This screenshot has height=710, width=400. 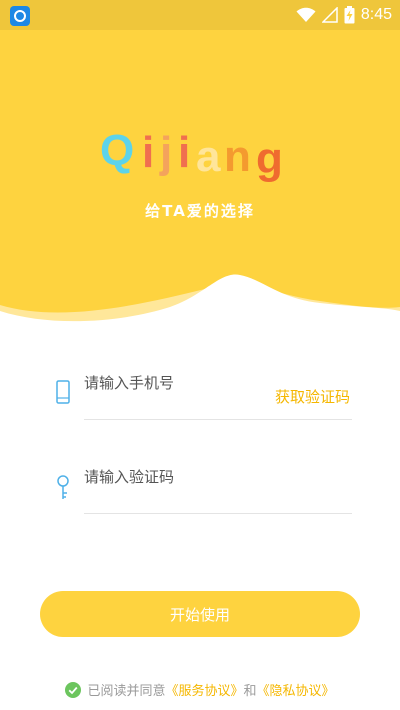 What do you see at coordinates (200, 15) in the screenshot?
I see `status-bar: 8:45` at bounding box center [200, 15].